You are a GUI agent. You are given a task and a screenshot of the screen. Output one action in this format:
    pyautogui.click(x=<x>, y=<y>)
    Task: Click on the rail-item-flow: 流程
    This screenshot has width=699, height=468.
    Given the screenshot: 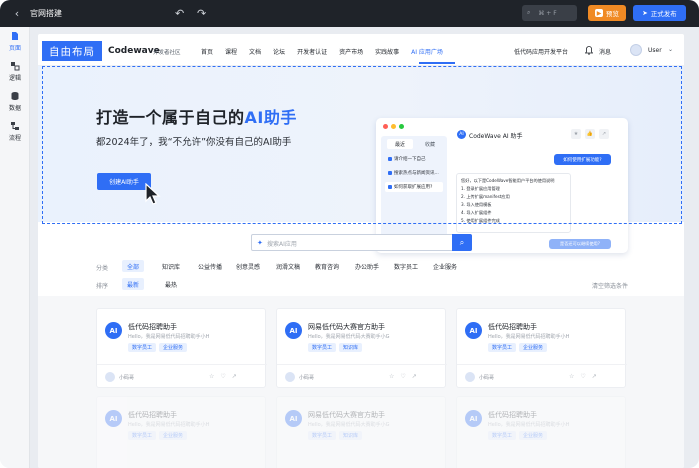 What is the action you would take?
    pyautogui.click(x=15, y=131)
    